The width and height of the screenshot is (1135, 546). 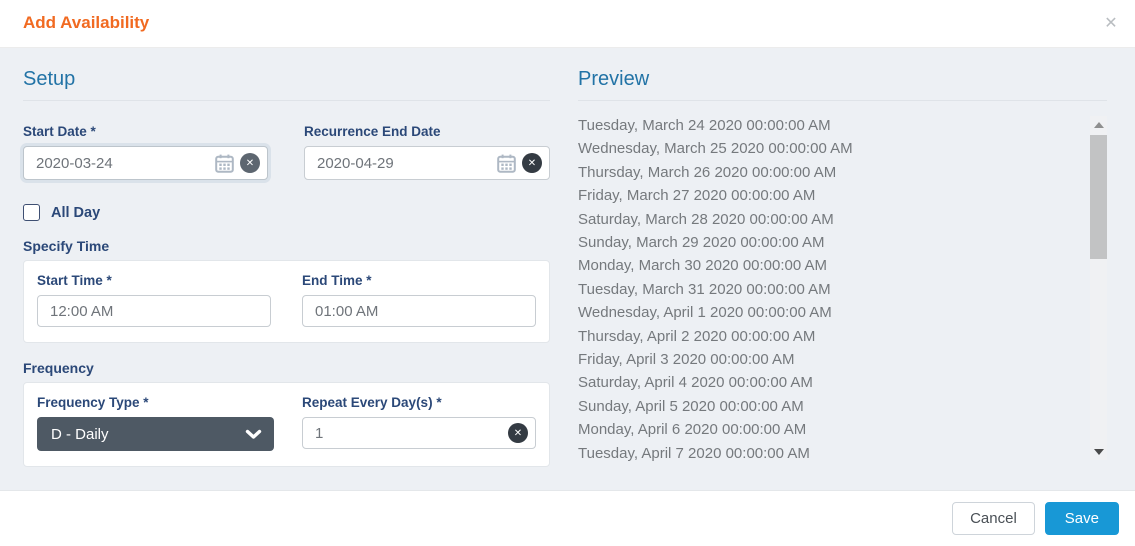 What do you see at coordinates (706, 219) in the screenshot?
I see `preview-date-item: Saturday, March 28 2020 00:00:00 AM` at bounding box center [706, 219].